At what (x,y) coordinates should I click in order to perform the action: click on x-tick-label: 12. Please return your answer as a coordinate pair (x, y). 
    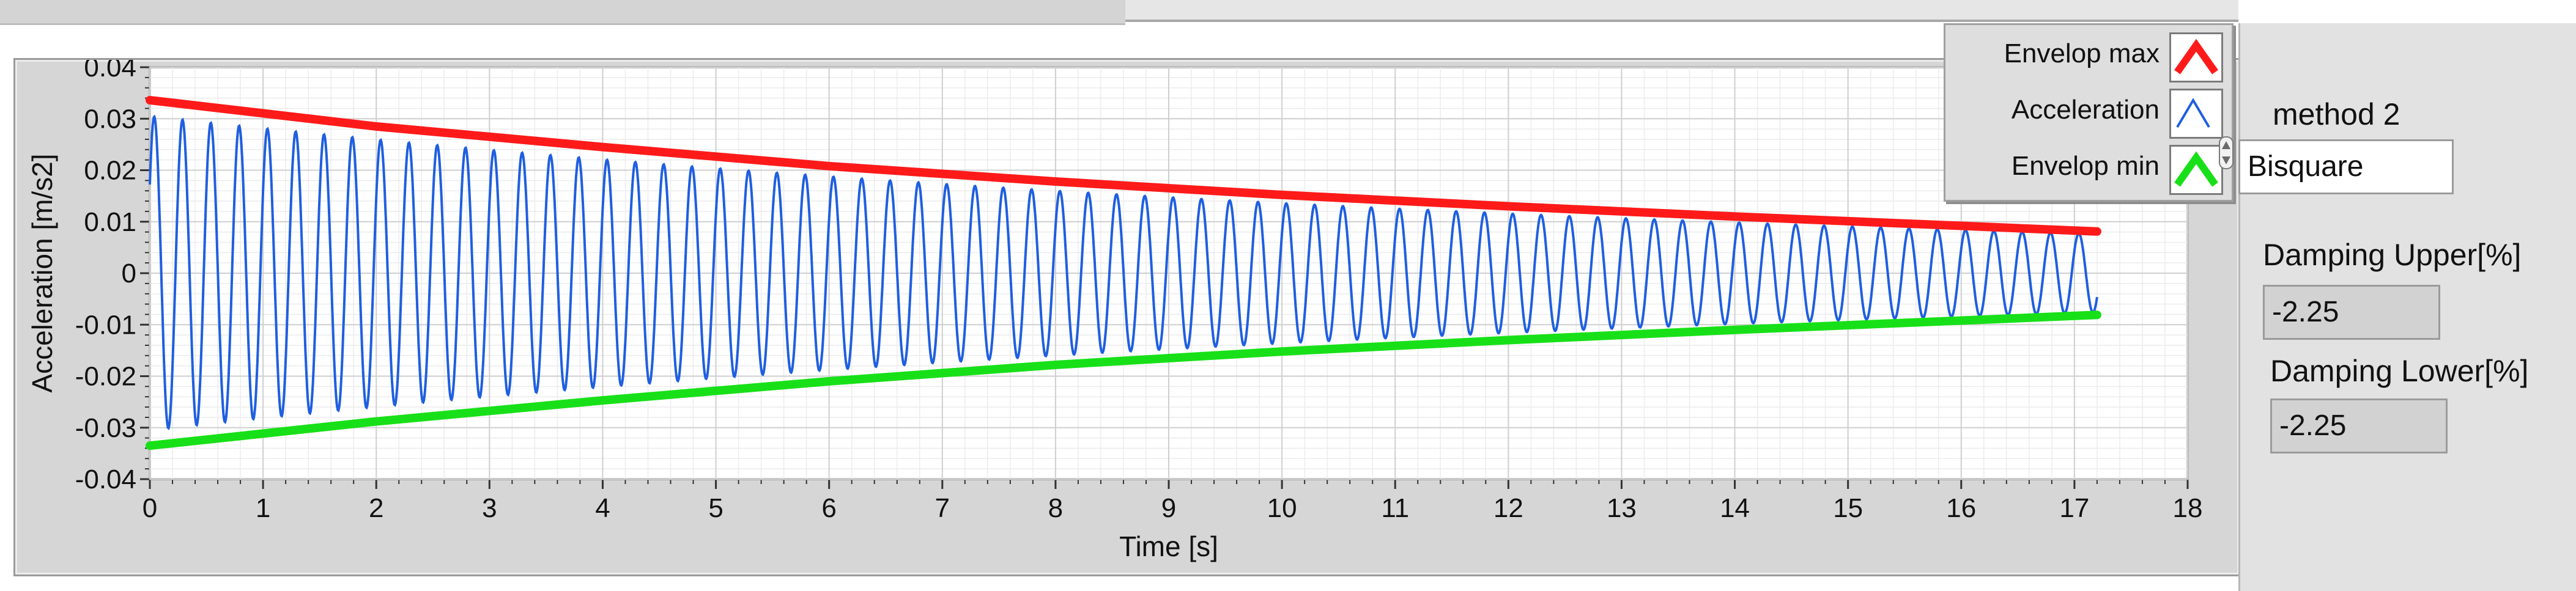
    Looking at the image, I should click on (1508, 508).